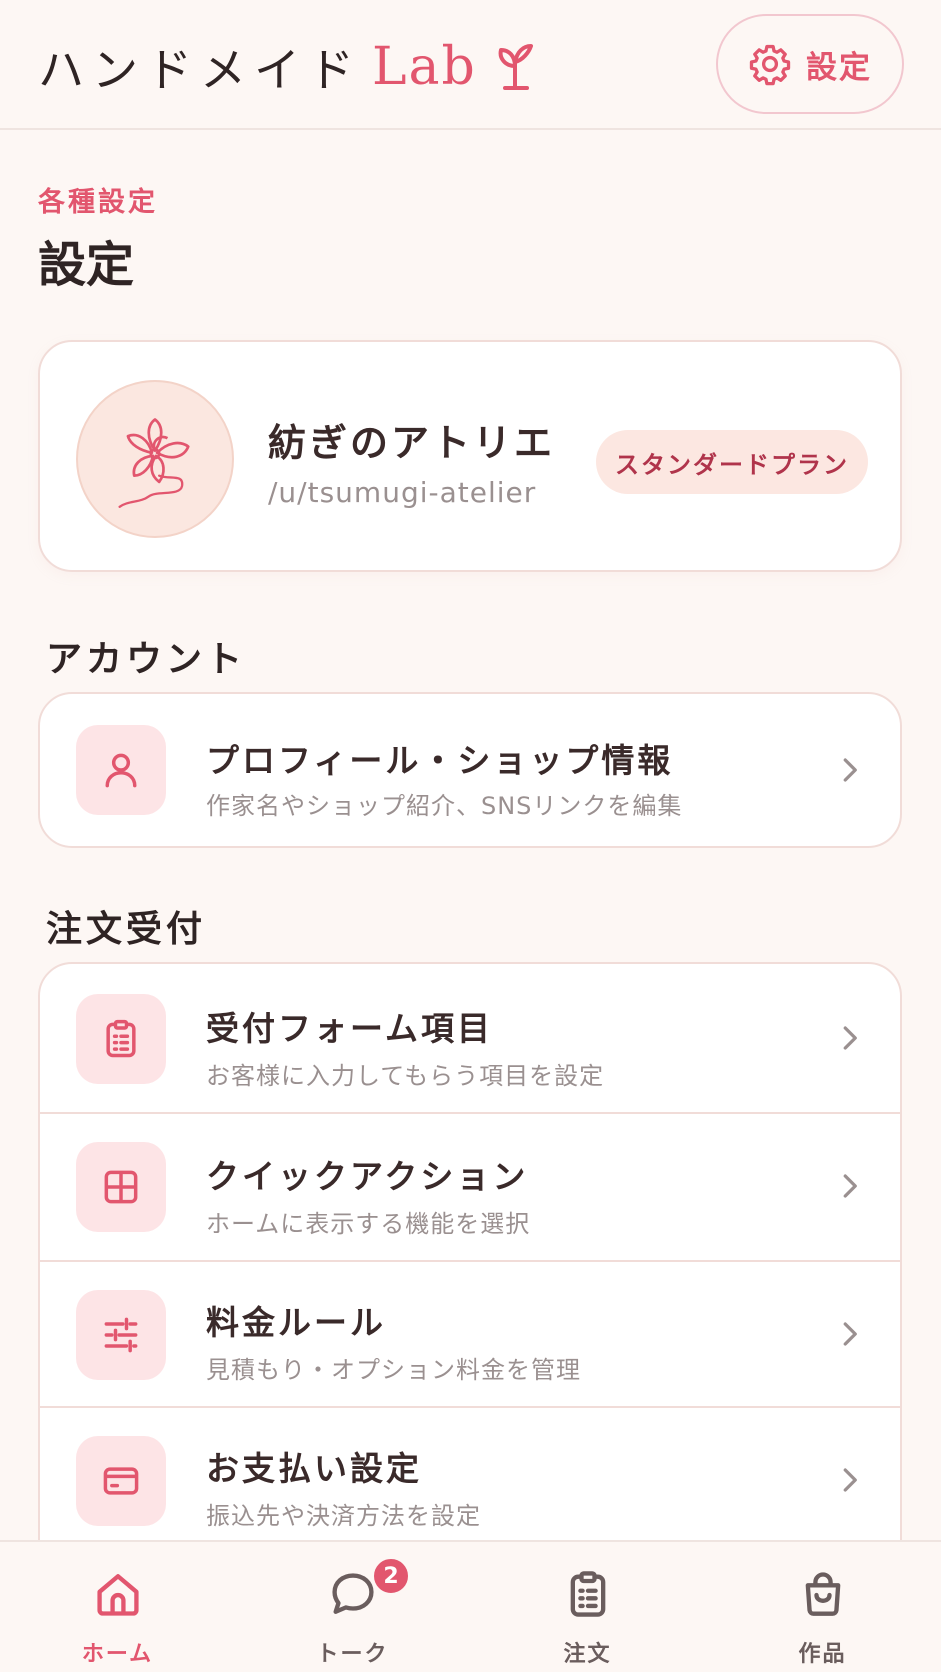 The image size is (941, 1672). I want to click on shop-name: 紡ぎのアトリエ, so click(412, 443).